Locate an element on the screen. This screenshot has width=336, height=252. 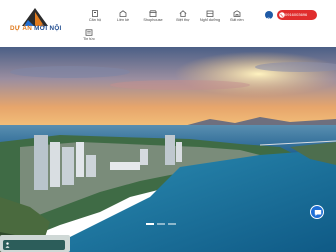
nav-item-lien-ke: Liền kề is located at coordinates (123, 18).